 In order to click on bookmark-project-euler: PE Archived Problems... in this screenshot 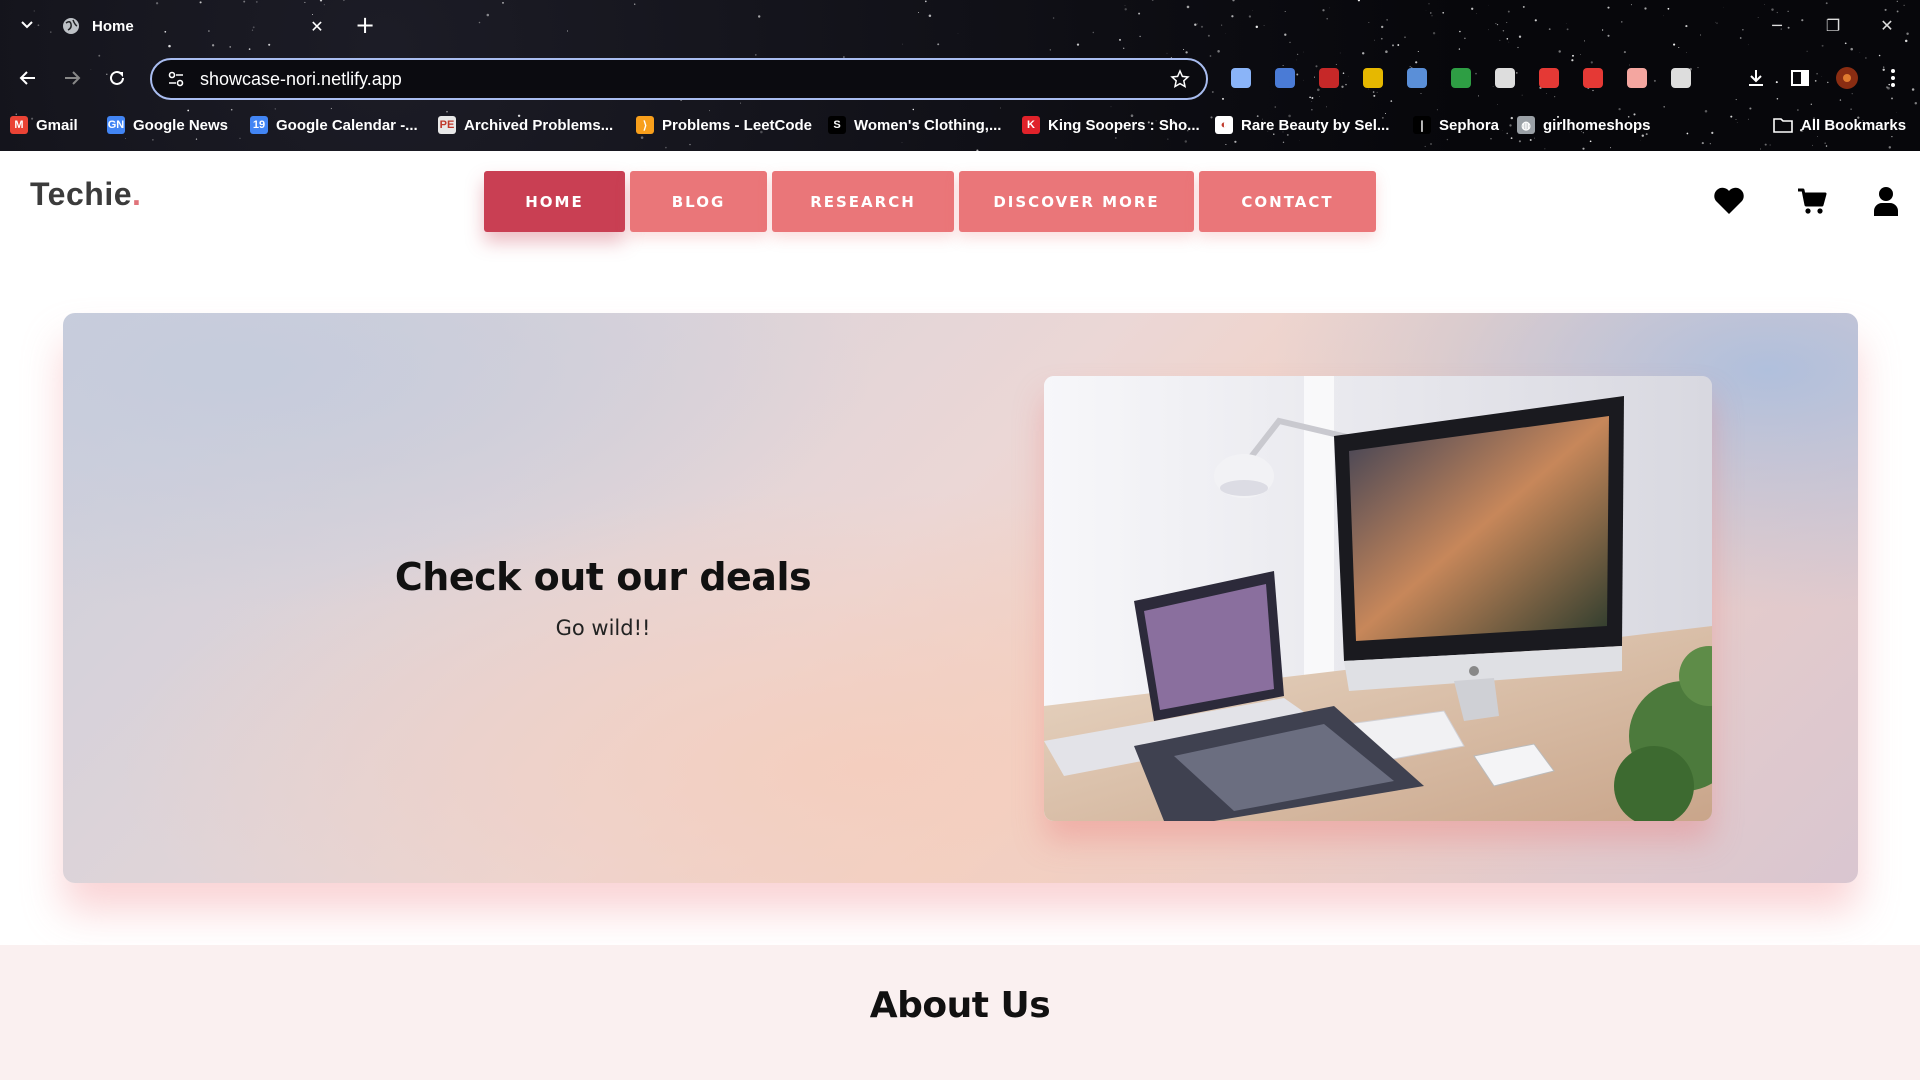, I will do `click(525, 125)`.